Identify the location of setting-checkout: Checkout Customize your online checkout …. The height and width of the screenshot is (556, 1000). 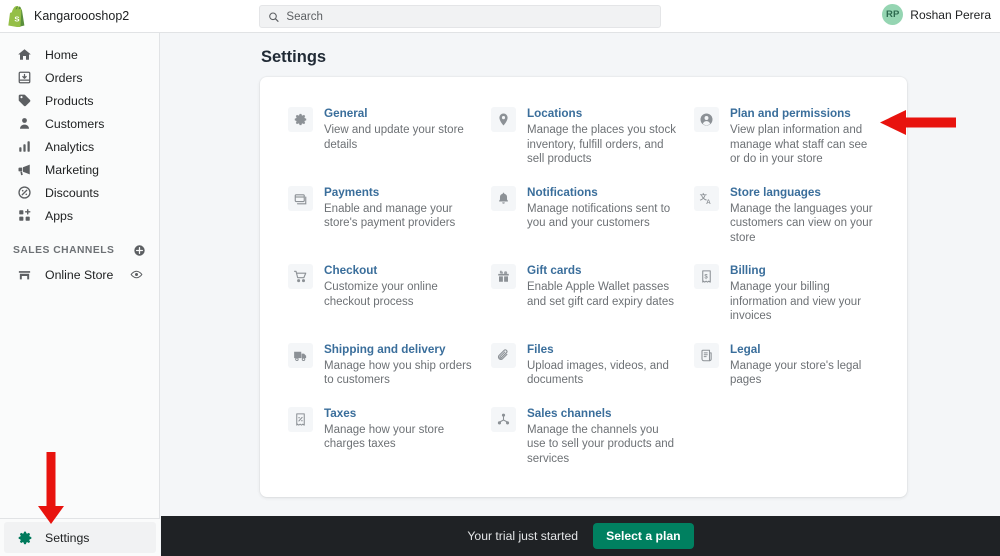
(380, 293).